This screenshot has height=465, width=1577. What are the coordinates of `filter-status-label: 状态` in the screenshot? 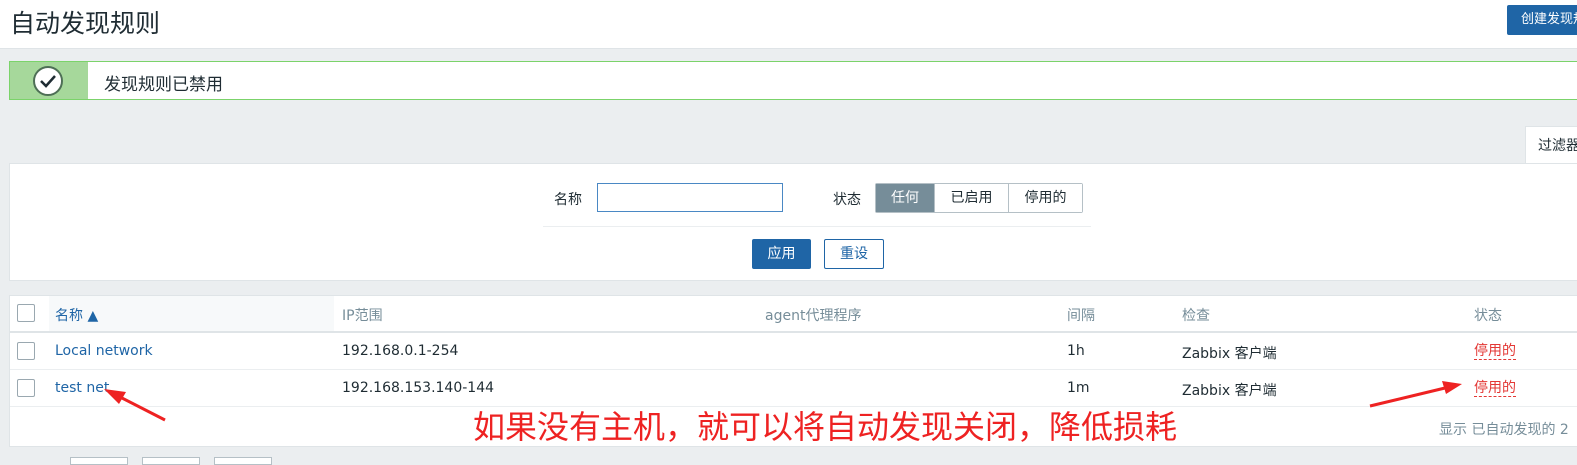 It's located at (847, 200).